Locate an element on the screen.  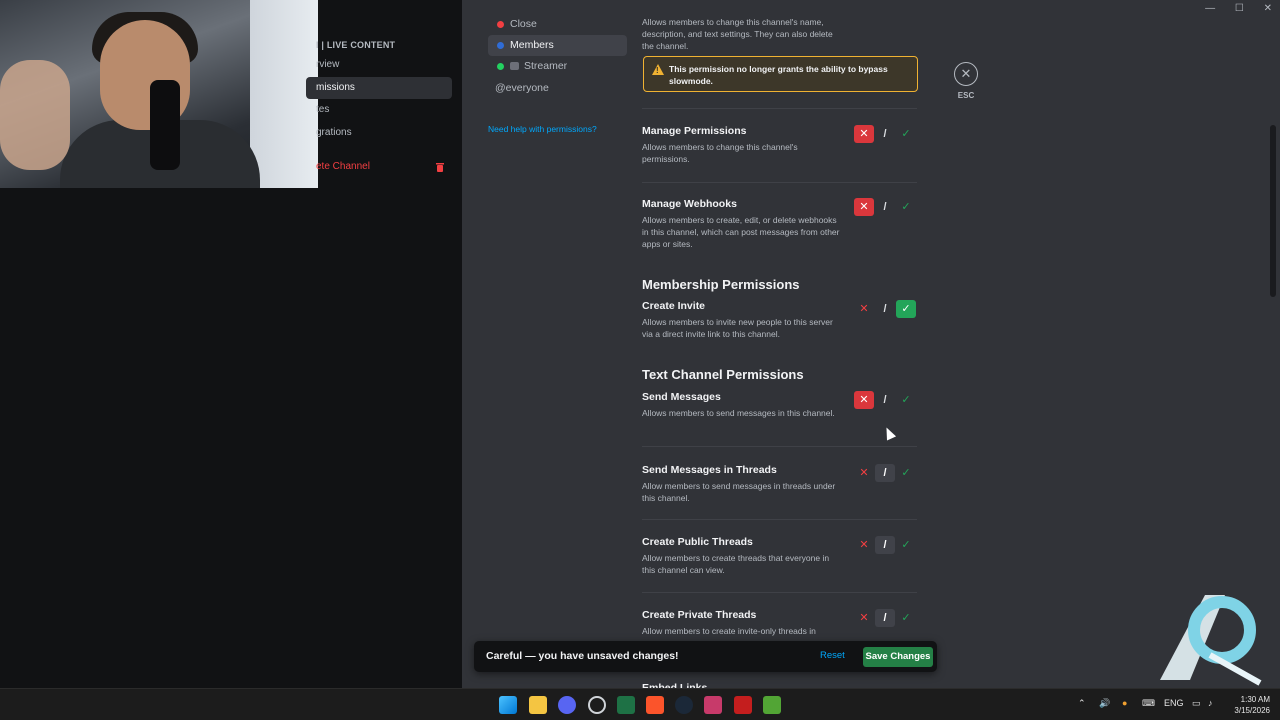
save-changes-button: Save Changes is located at coordinates (898, 657).